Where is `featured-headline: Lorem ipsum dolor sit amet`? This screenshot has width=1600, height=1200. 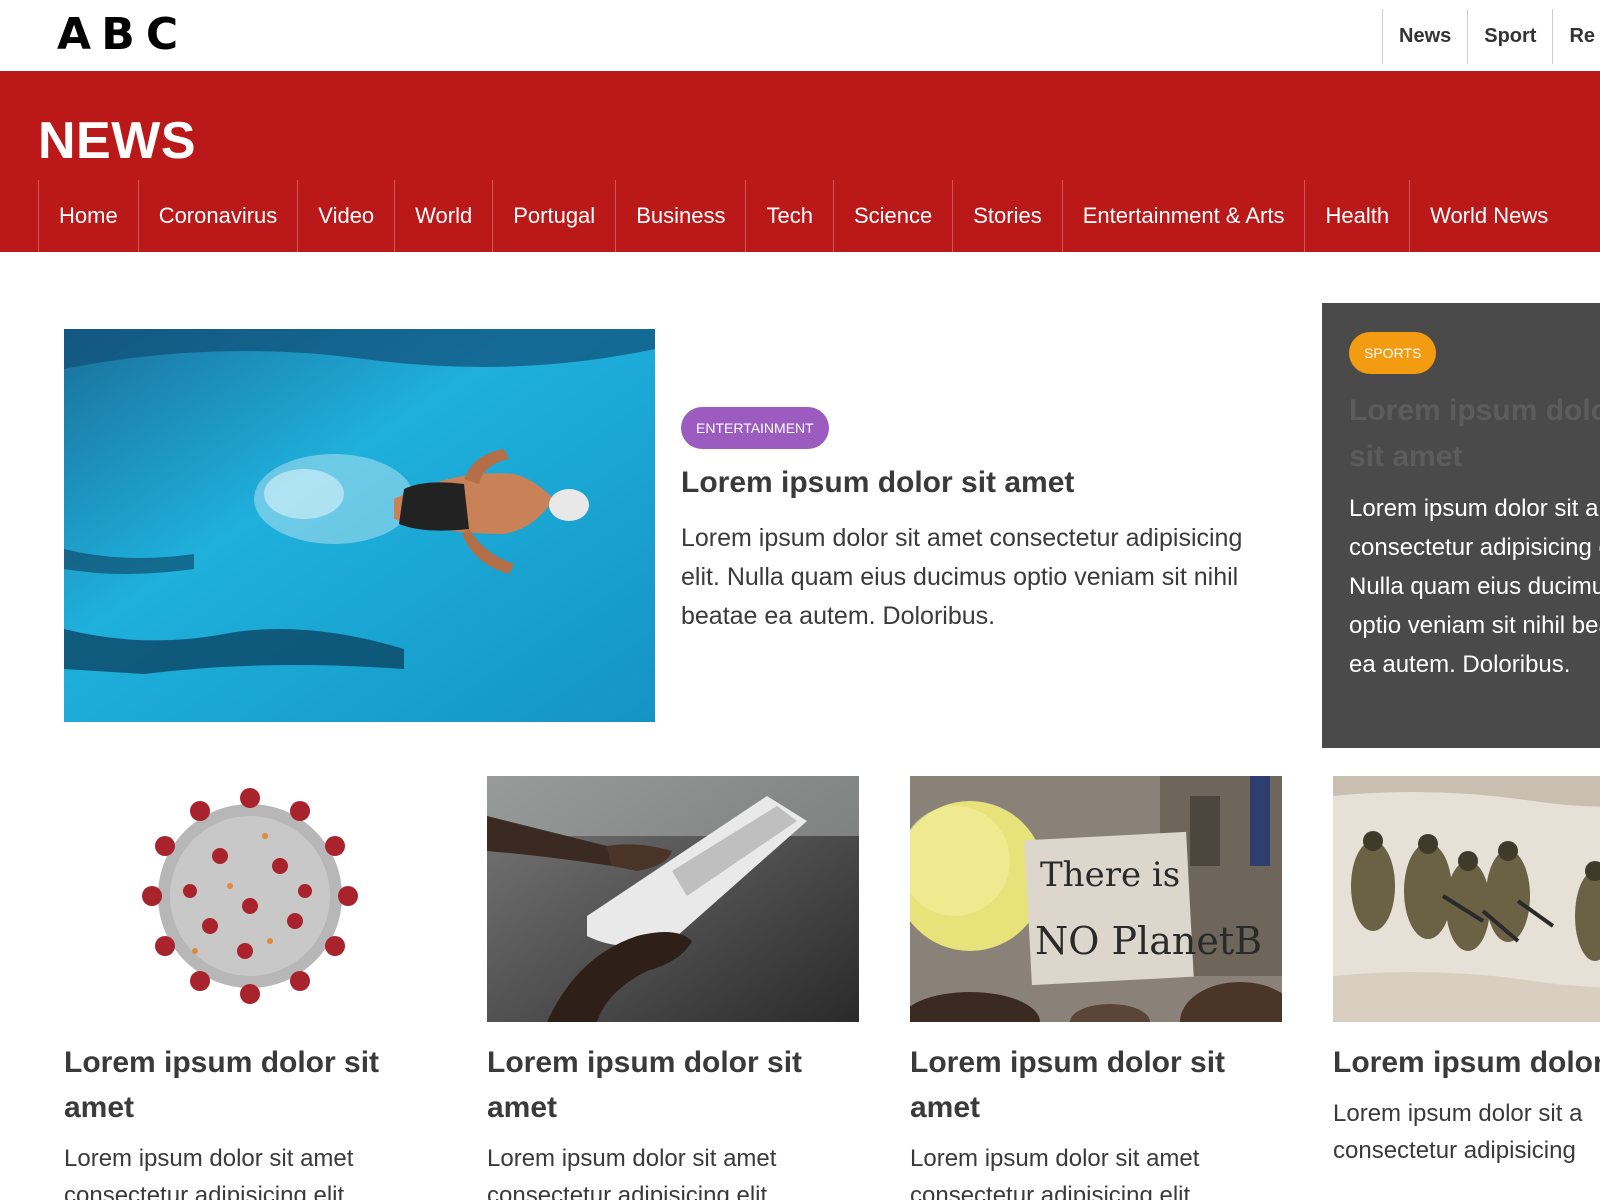
featured-headline: Lorem ipsum dolor sit amet is located at coordinates (877, 483).